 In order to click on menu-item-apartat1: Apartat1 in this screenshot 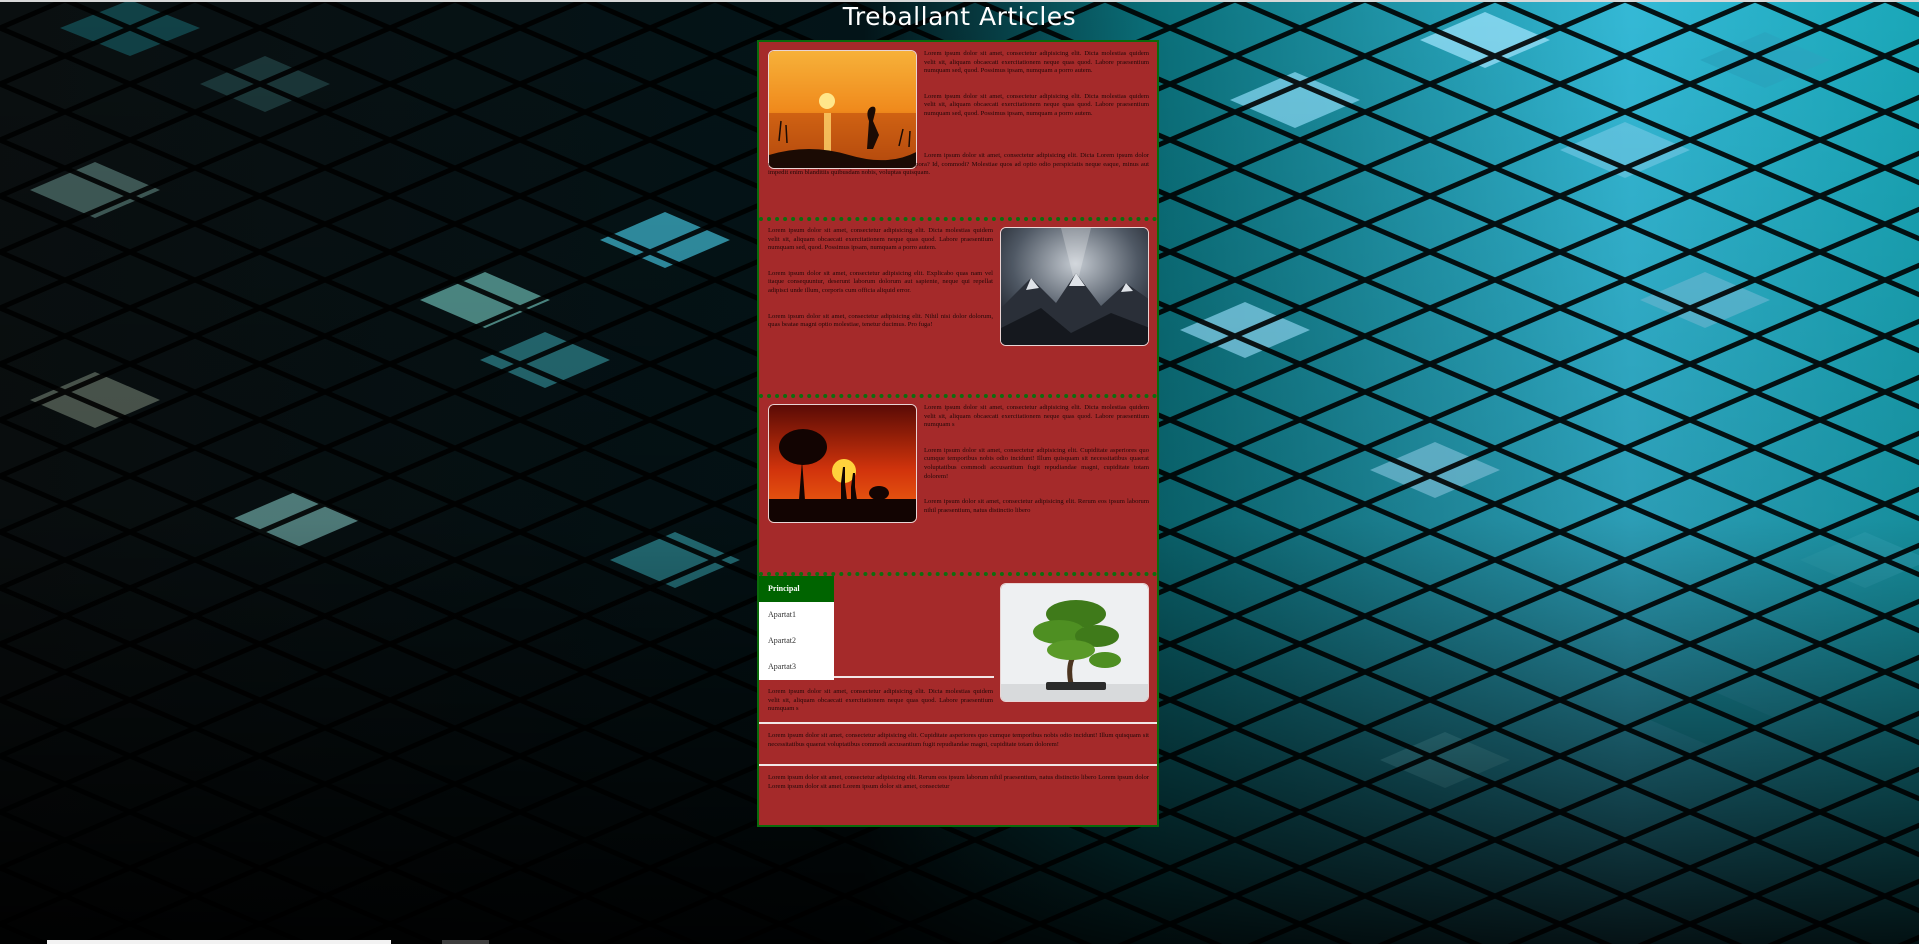, I will do `click(796, 615)`.